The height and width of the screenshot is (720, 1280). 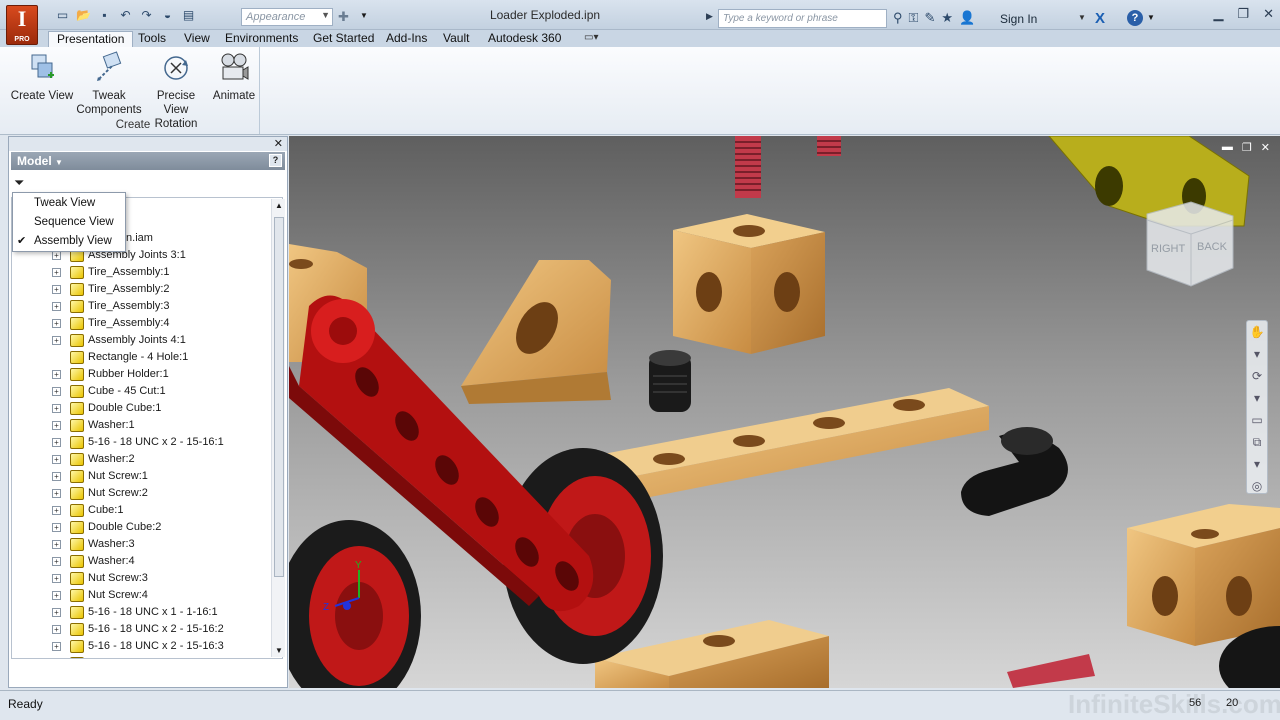 I want to click on tree-item: + Double Cube:2, so click(x=141, y=527).